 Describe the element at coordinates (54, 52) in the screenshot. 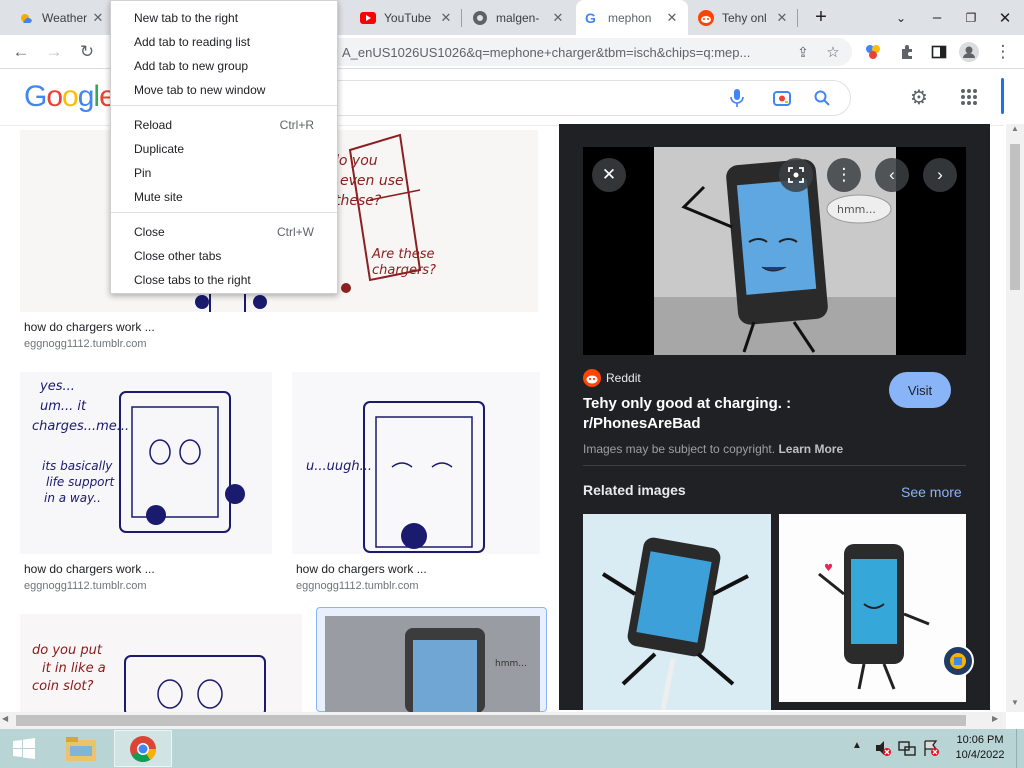

I see `forward-arrow-icon: →` at that location.